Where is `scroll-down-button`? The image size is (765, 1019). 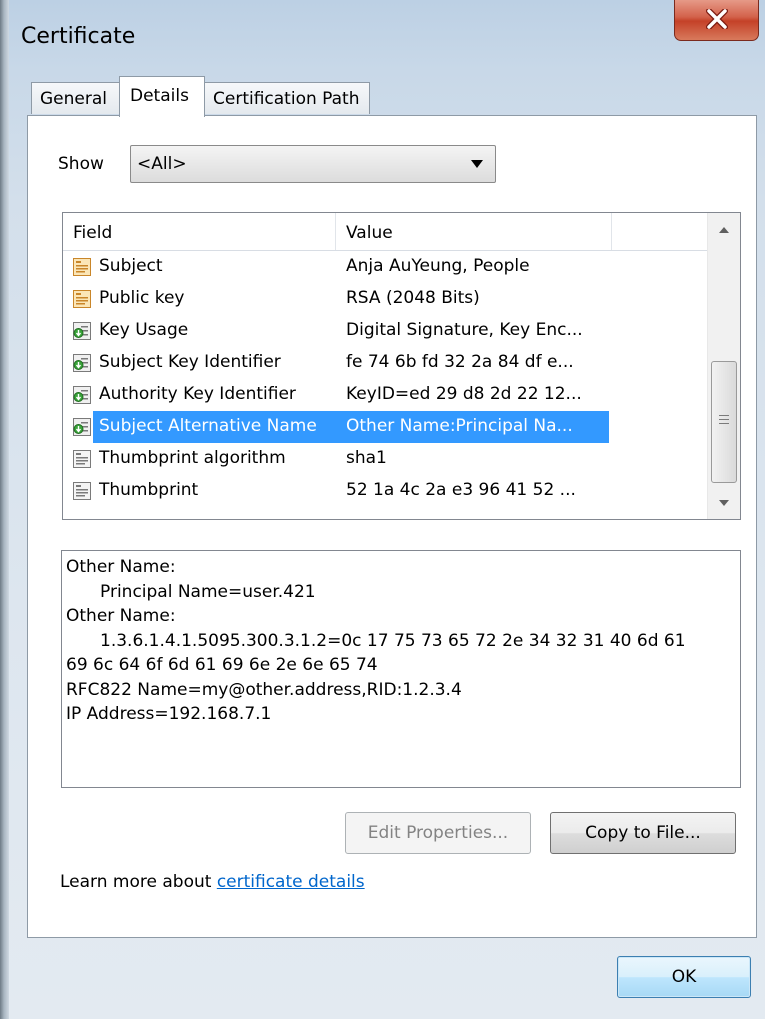
scroll-down-button is located at coordinates (724, 502).